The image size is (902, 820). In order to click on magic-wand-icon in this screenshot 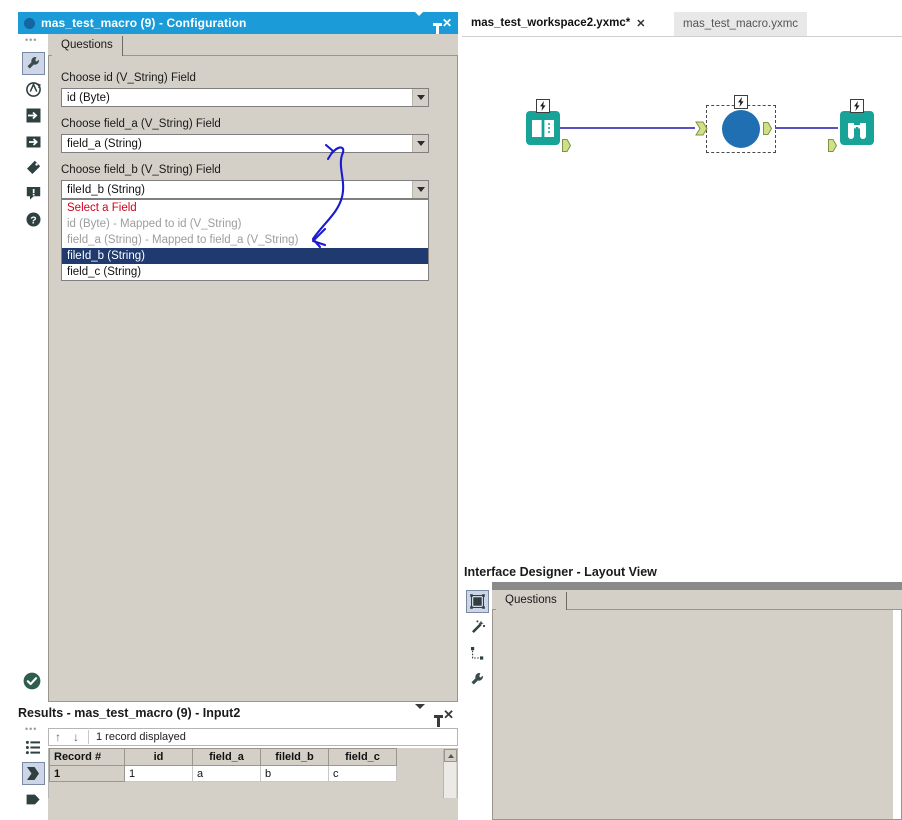, I will do `click(477, 627)`.